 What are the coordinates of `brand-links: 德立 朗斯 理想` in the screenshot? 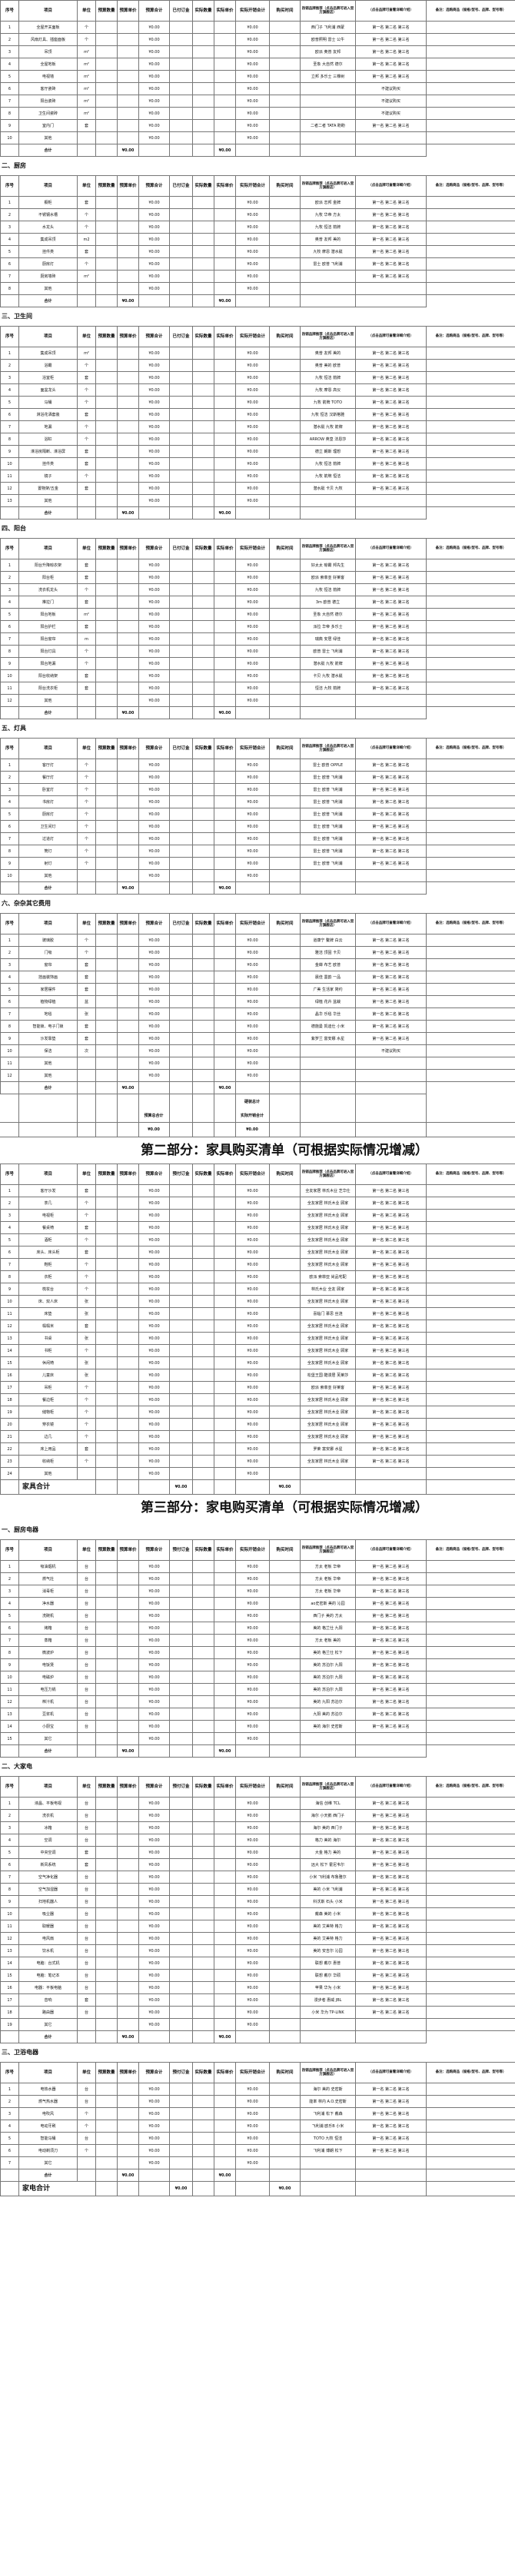 It's located at (328, 451).